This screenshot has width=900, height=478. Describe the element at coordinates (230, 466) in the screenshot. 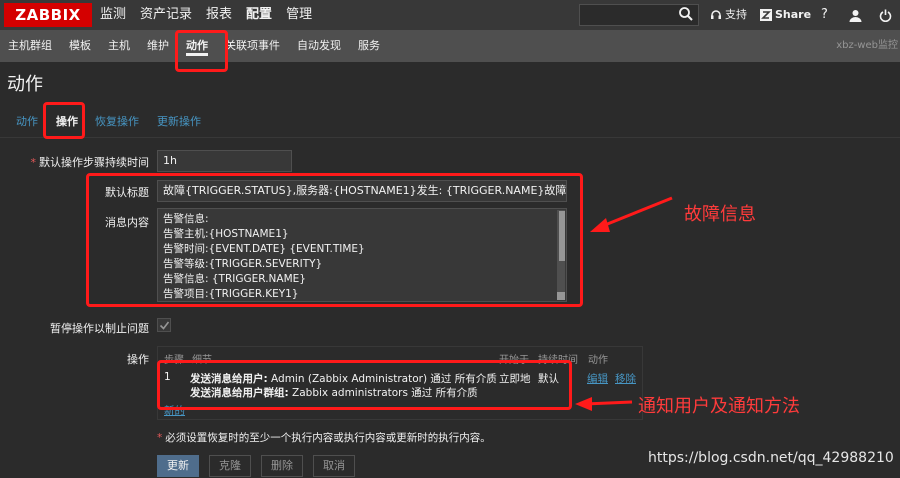

I see `clone-button: 克隆` at that location.